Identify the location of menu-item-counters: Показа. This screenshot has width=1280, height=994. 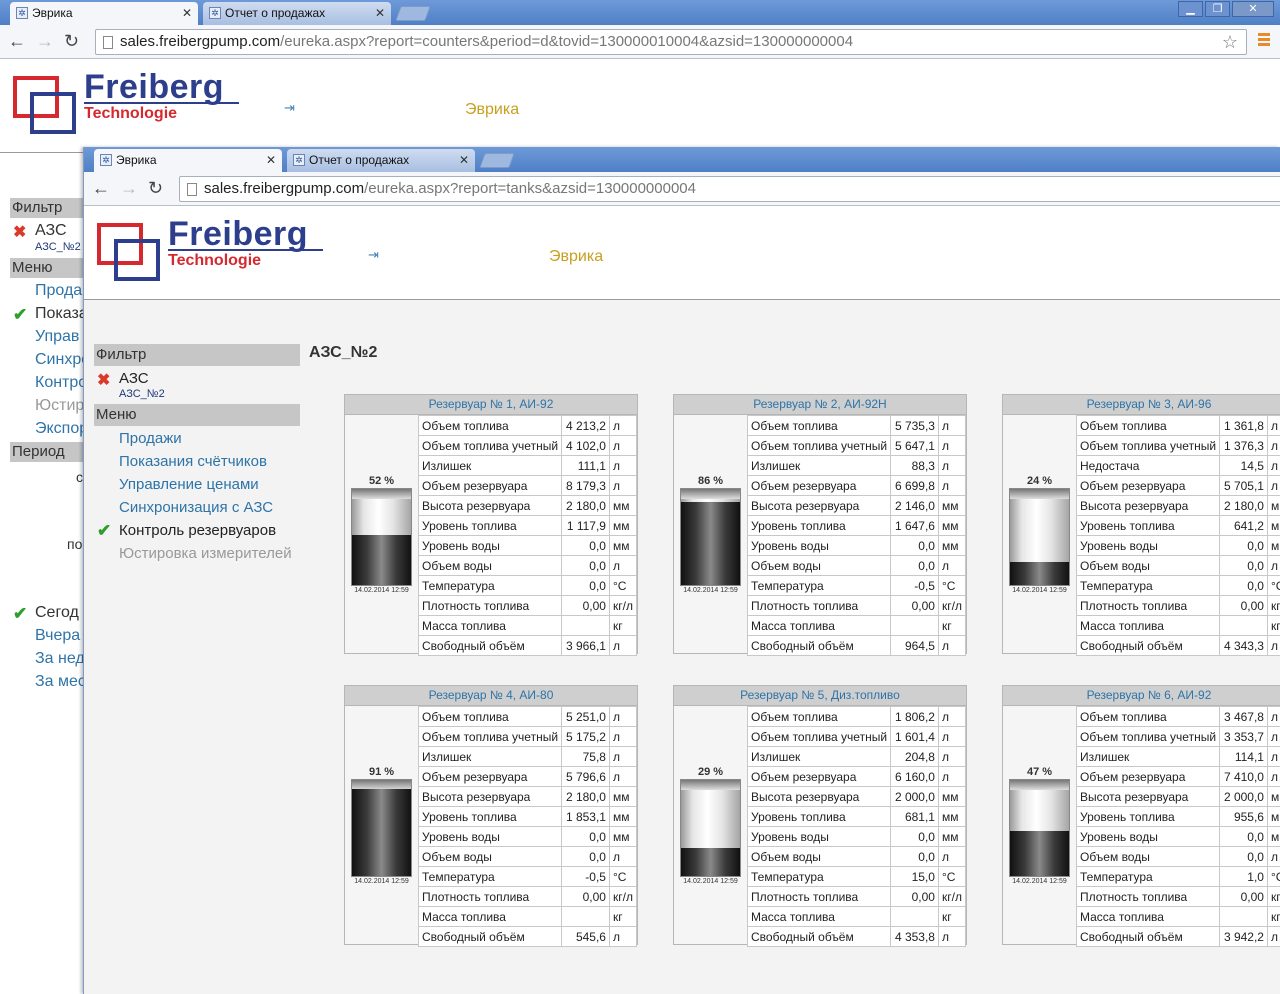
(61, 314).